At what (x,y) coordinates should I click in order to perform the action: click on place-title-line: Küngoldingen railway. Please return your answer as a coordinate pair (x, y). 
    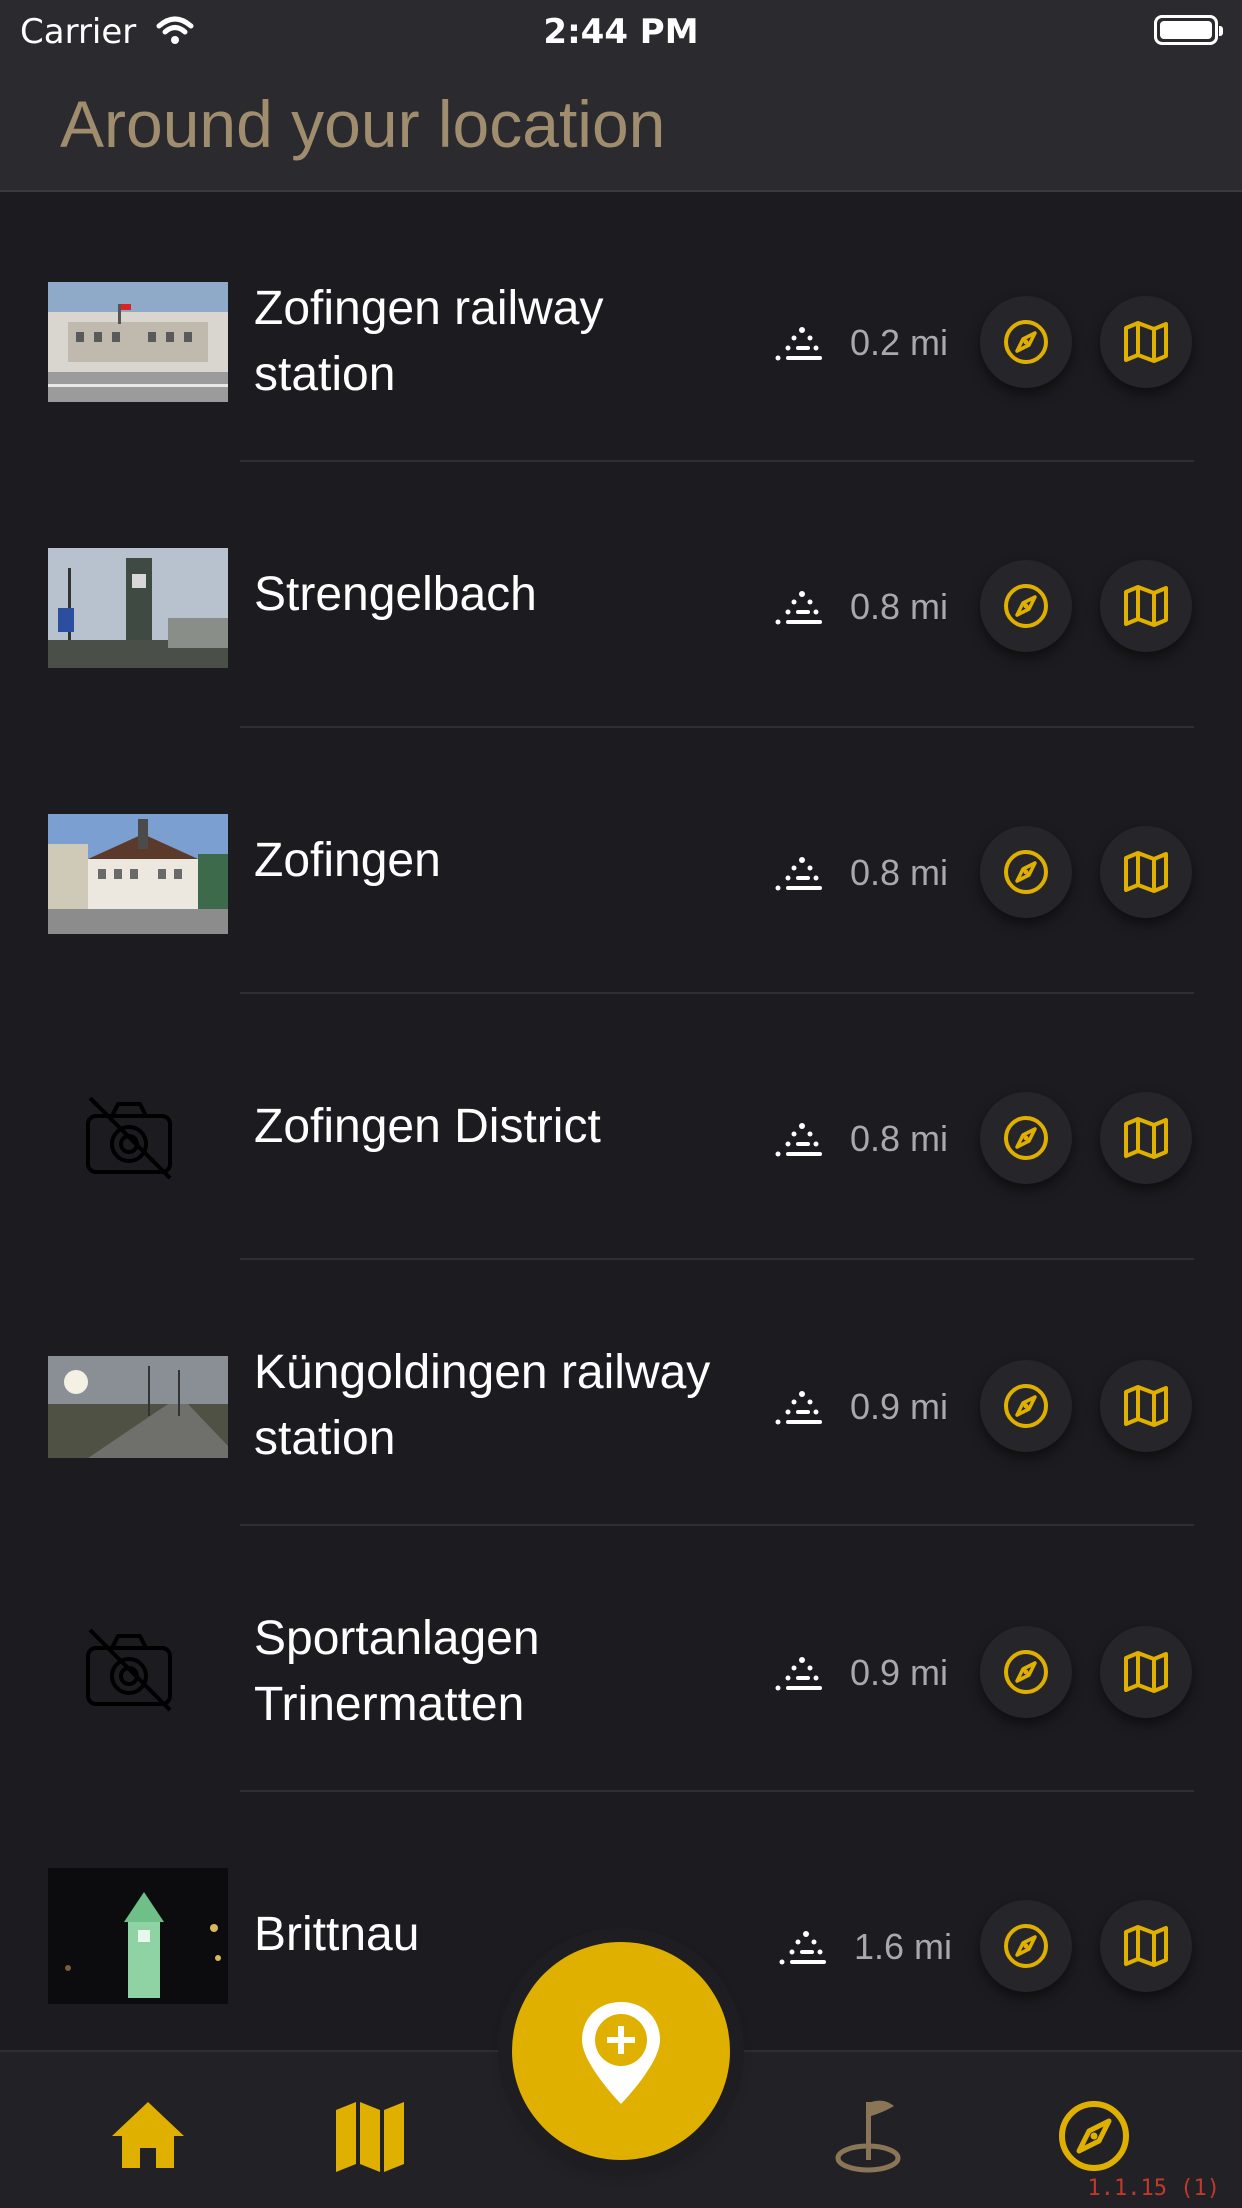
    Looking at the image, I should click on (482, 1372).